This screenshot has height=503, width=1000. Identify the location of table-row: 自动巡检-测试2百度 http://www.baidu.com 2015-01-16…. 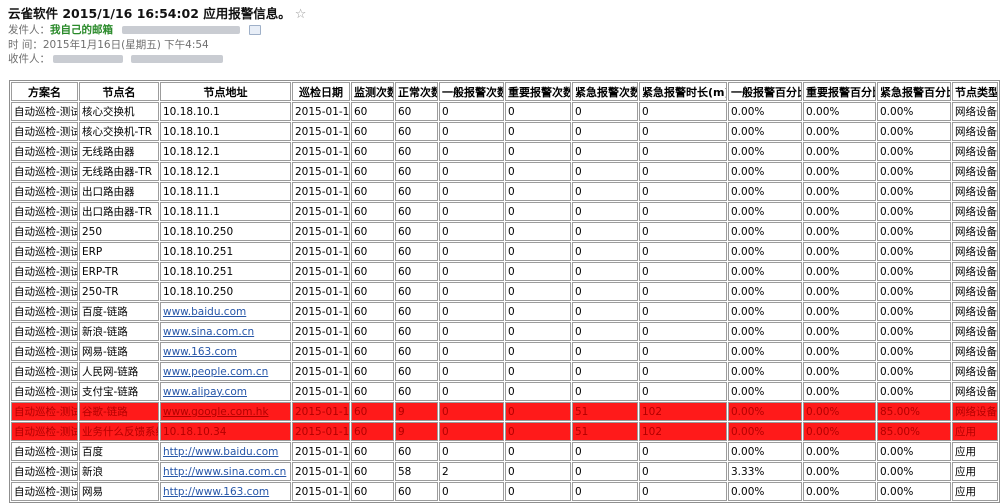
(504, 451).